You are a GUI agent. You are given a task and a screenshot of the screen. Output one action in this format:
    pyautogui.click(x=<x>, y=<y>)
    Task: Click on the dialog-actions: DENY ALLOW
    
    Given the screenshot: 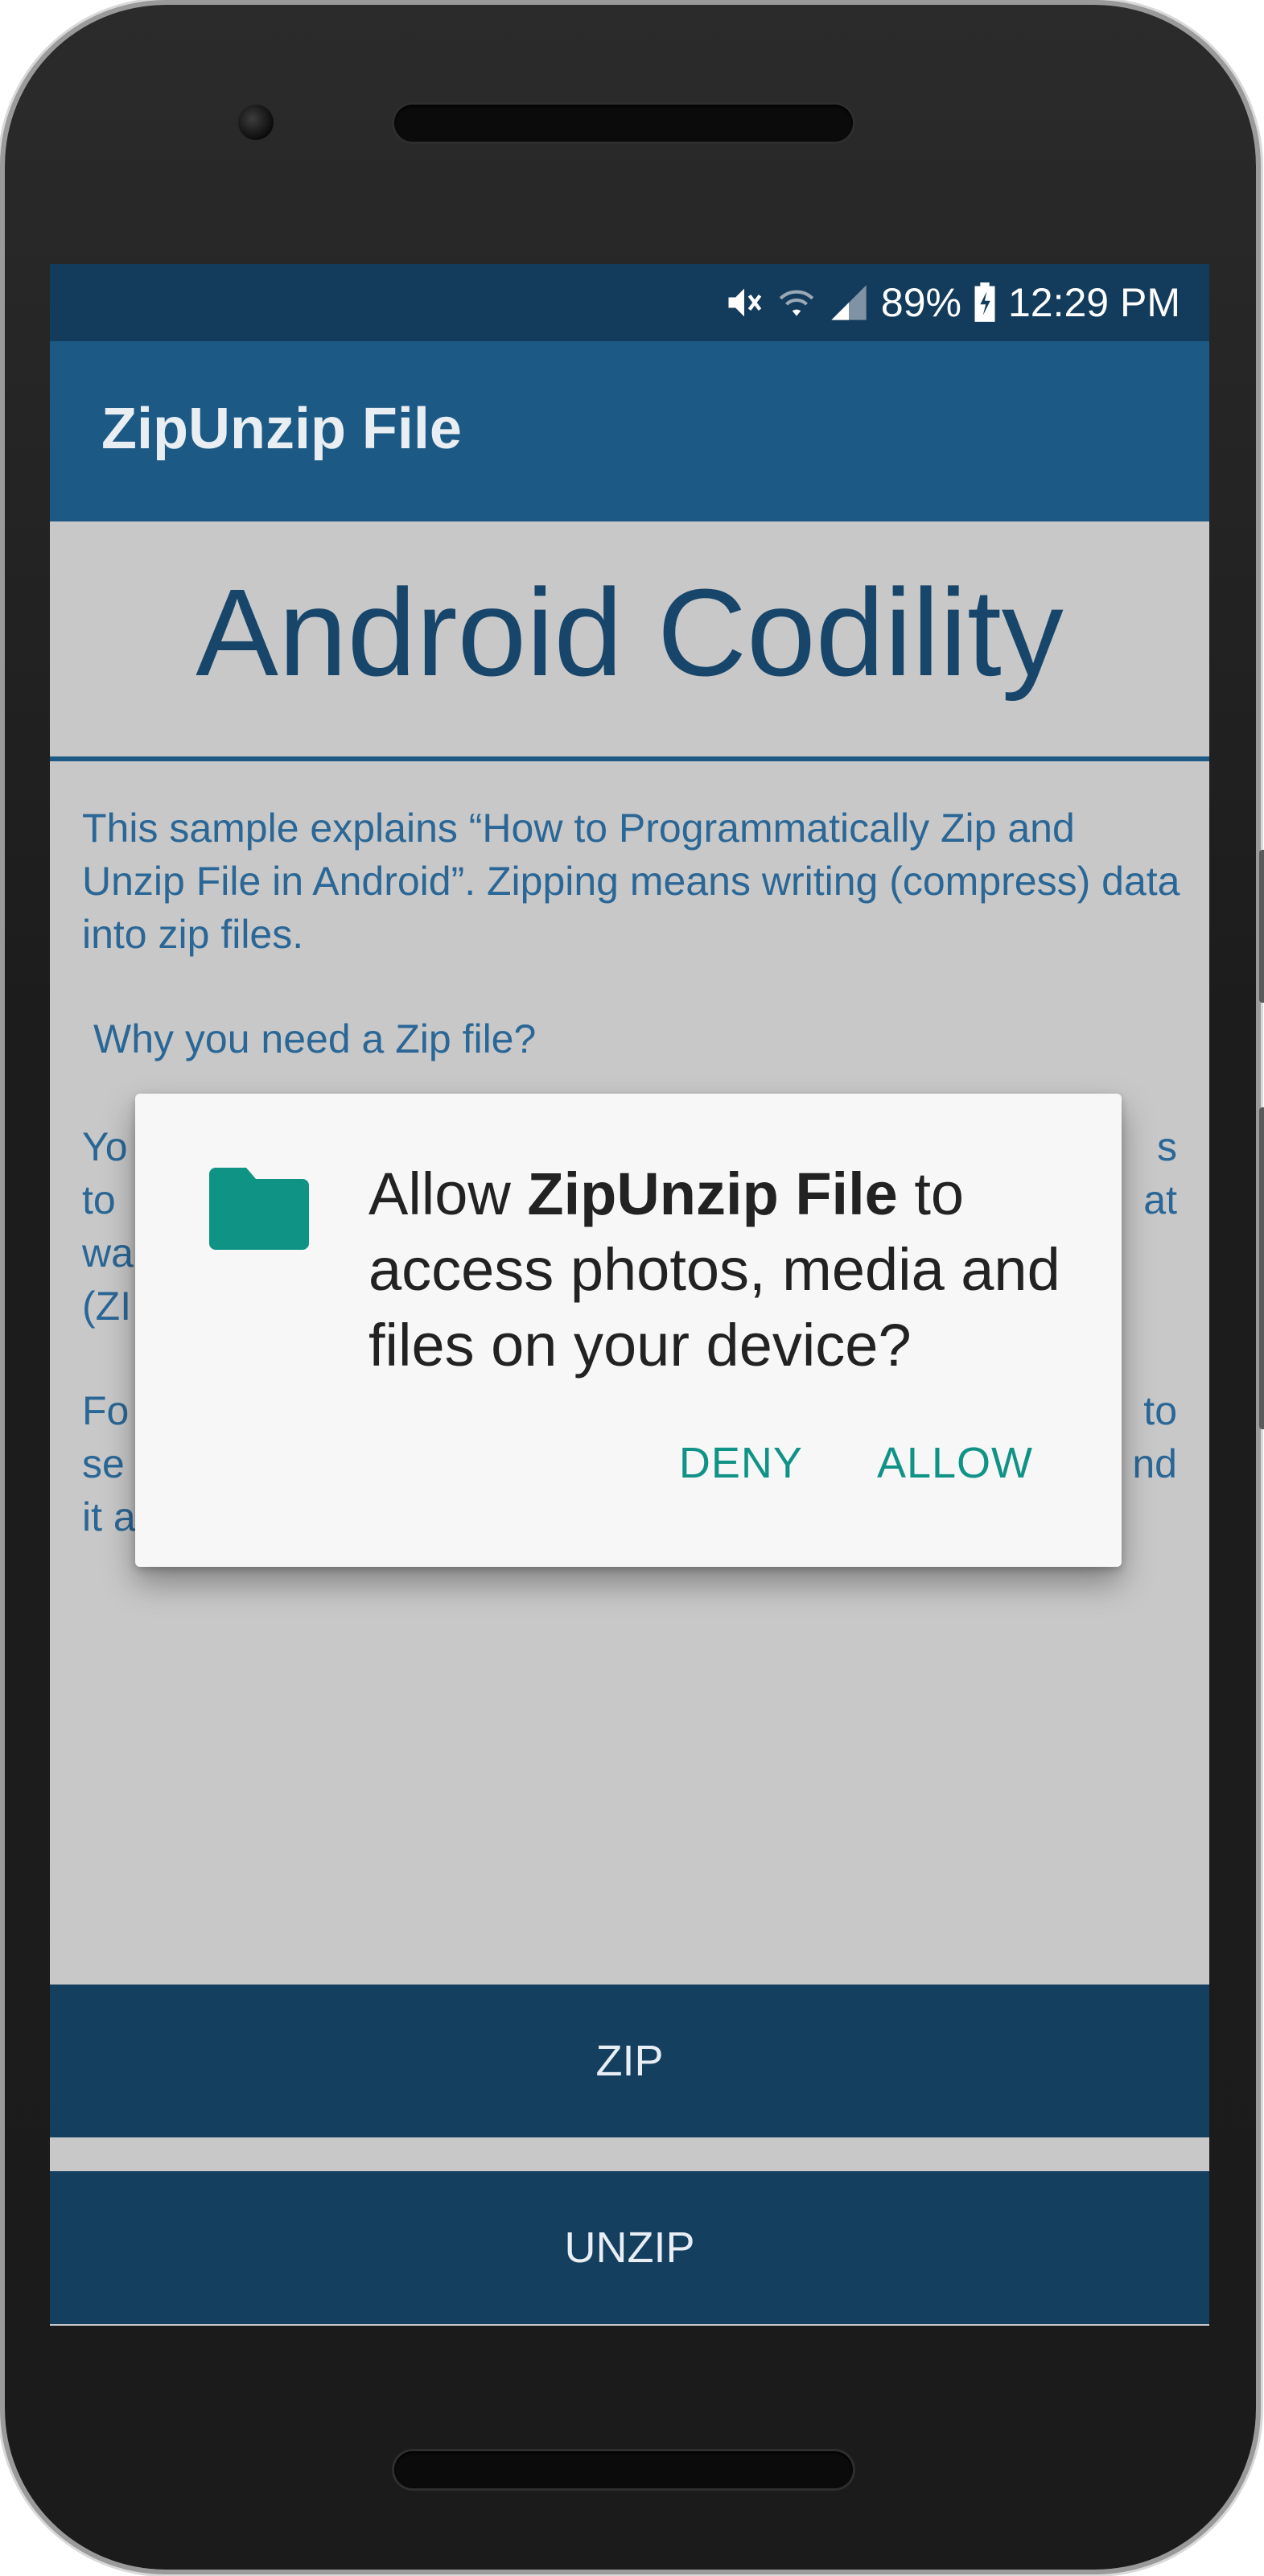 What is the action you would take?
    pyautogui.click(x=856, y=1463)
    